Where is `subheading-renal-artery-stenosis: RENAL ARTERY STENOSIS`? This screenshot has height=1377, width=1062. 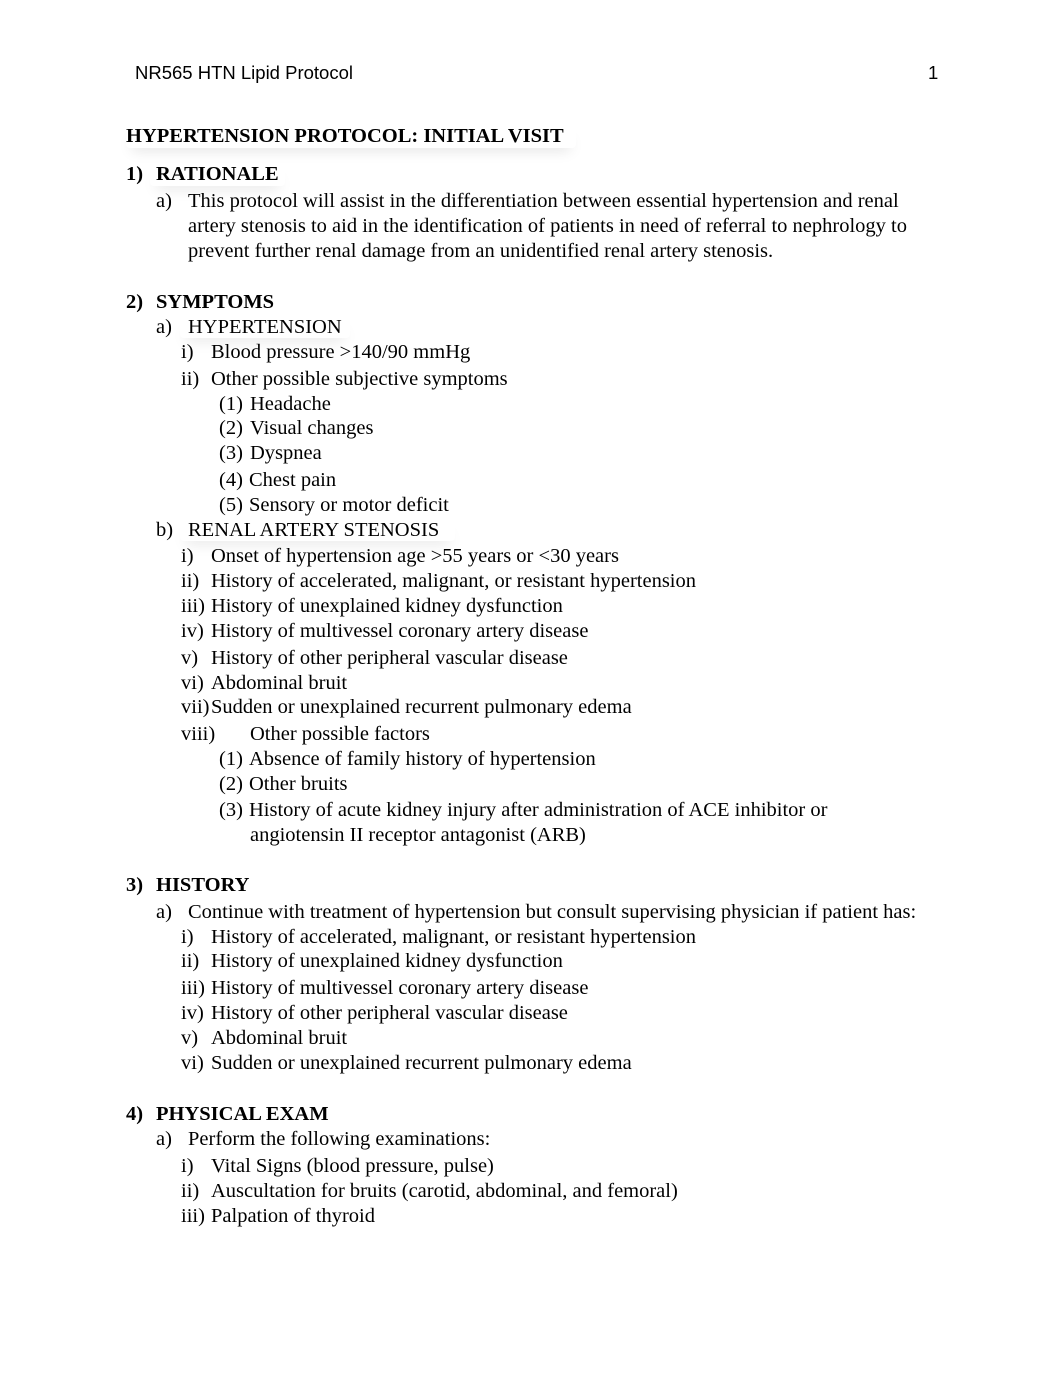 subheading-renal-artery-stenosis: RENAL ARTERY STENOSIS is located at coordinates (314, 530).